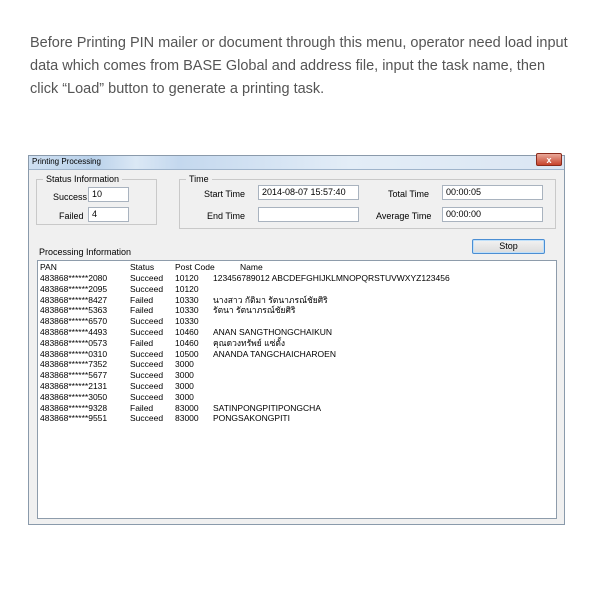 The height and width of the screenshot is (600, 600). Describe the element at coordinates (74, 396) in the screenshot. I see `row-pan: 483868******3050` at that location.